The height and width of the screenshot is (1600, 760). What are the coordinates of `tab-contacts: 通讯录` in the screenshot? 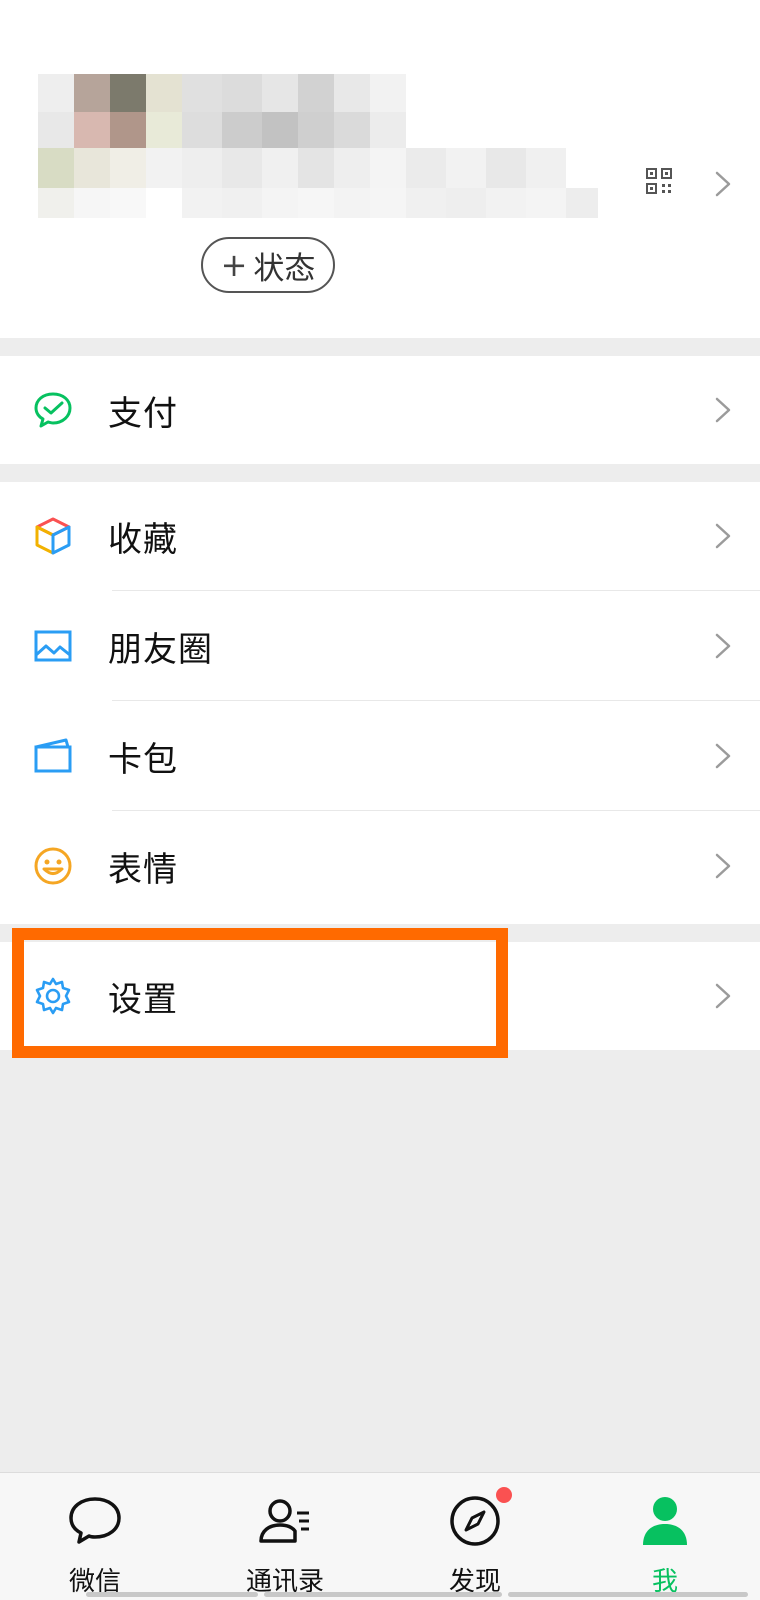 It's located at (285, 1536).